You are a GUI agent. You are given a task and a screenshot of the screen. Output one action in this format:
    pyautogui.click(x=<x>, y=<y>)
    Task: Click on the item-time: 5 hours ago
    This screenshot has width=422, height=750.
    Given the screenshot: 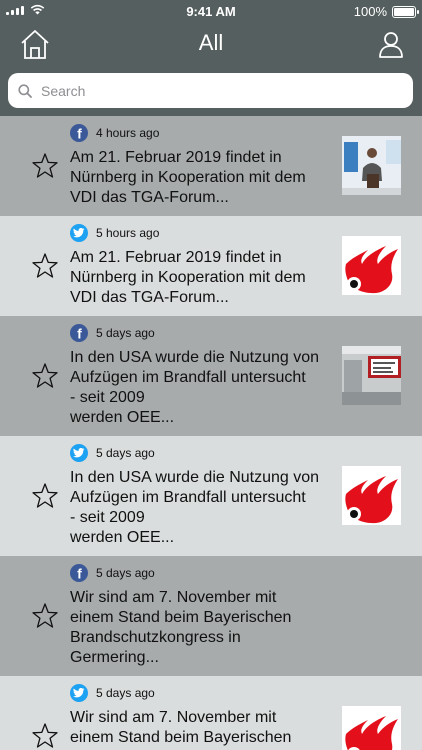 What is the action you would take?
    pyautogui.click(x=128, y=233)
    